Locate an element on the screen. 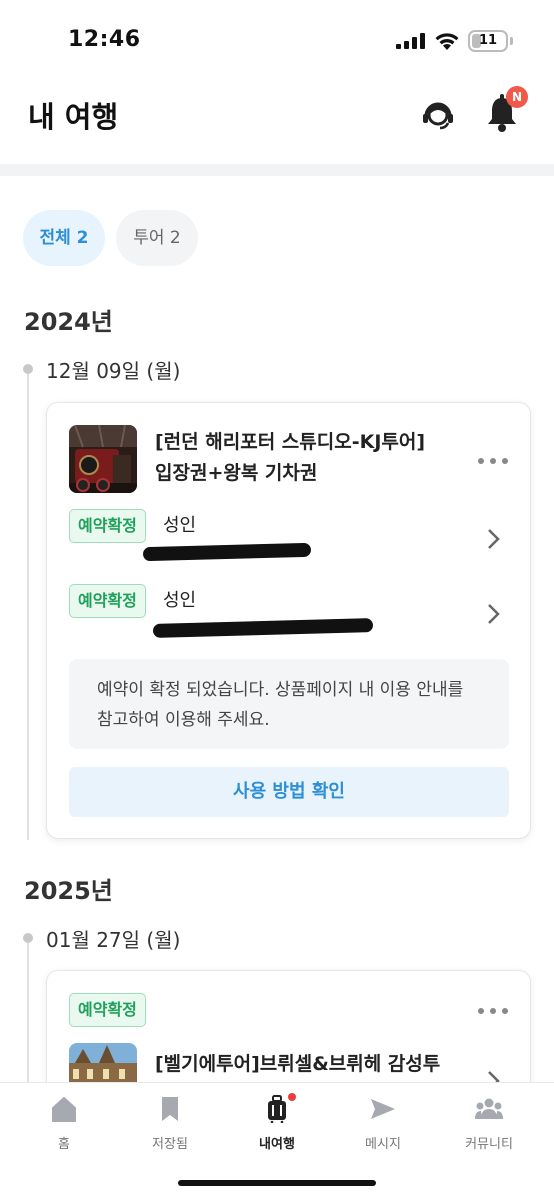 The height and width of the screenshot is (1200, 554). luggage-icon is located at coordinates (277, 1109).